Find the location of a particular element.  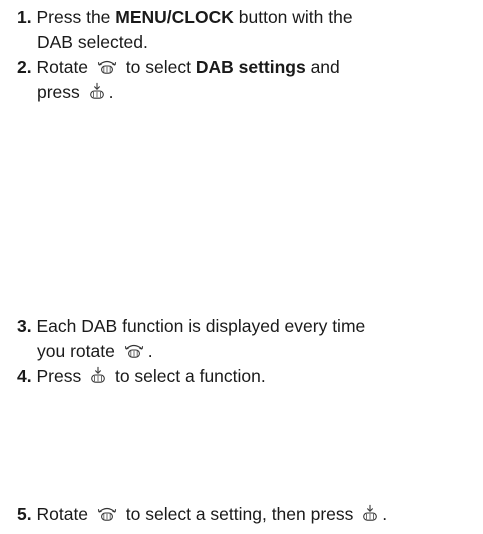

step-text-continued: you rotate . is located at coordinates (247, 351).